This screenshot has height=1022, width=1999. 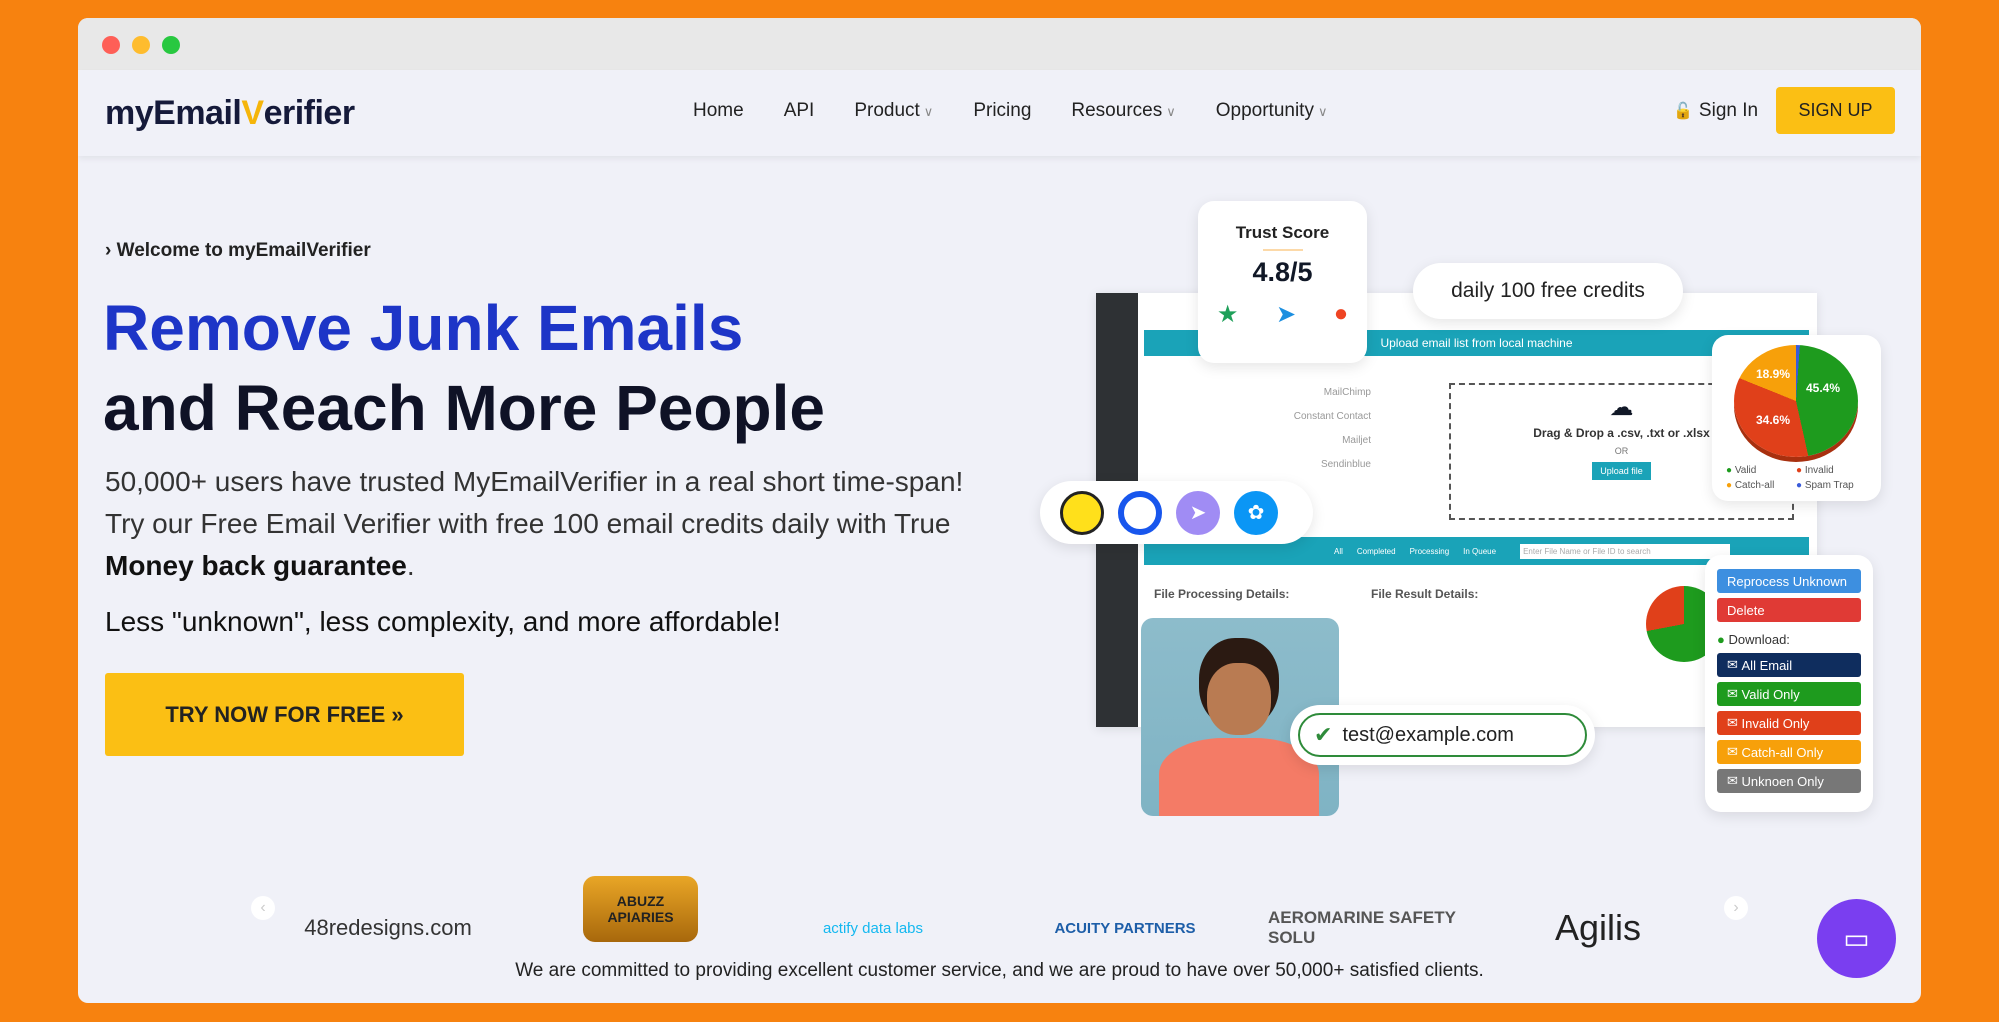 I want to click on nav-opportunity: Opportunity ∨, so click(x=1272, y=111).